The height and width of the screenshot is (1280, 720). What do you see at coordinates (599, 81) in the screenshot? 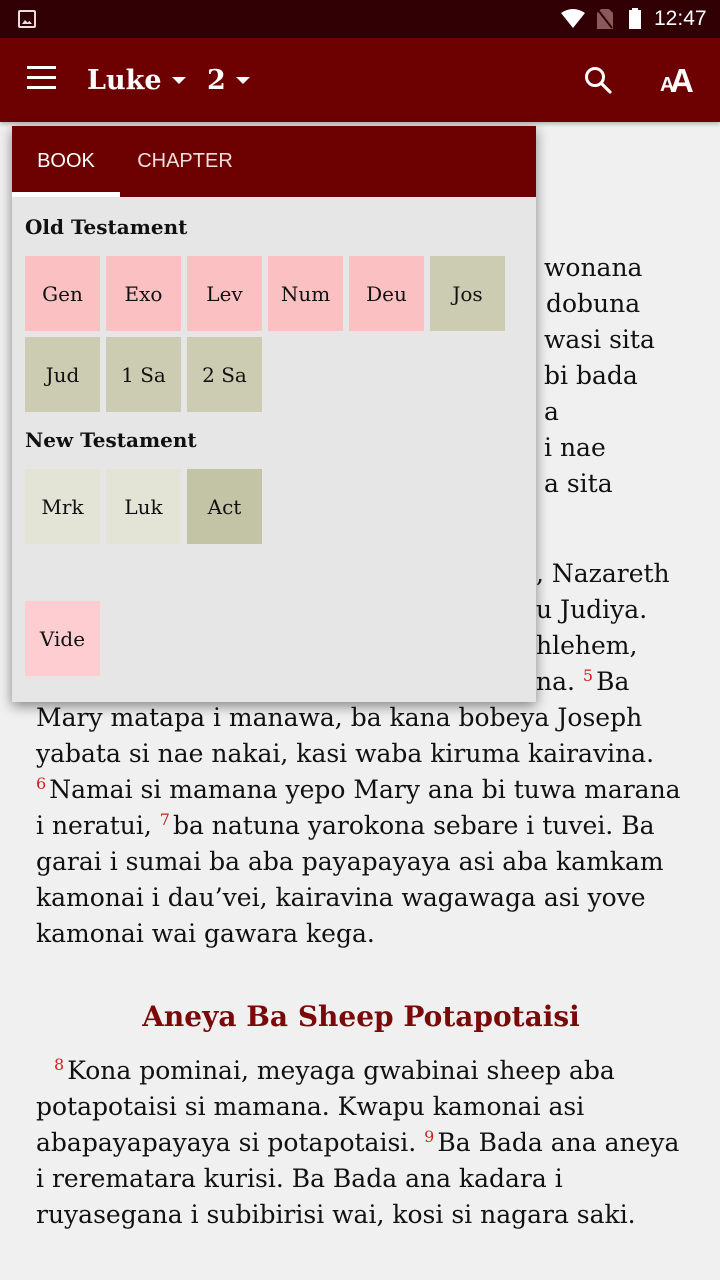
I see `search-icon` at bounding box center [599, 81].